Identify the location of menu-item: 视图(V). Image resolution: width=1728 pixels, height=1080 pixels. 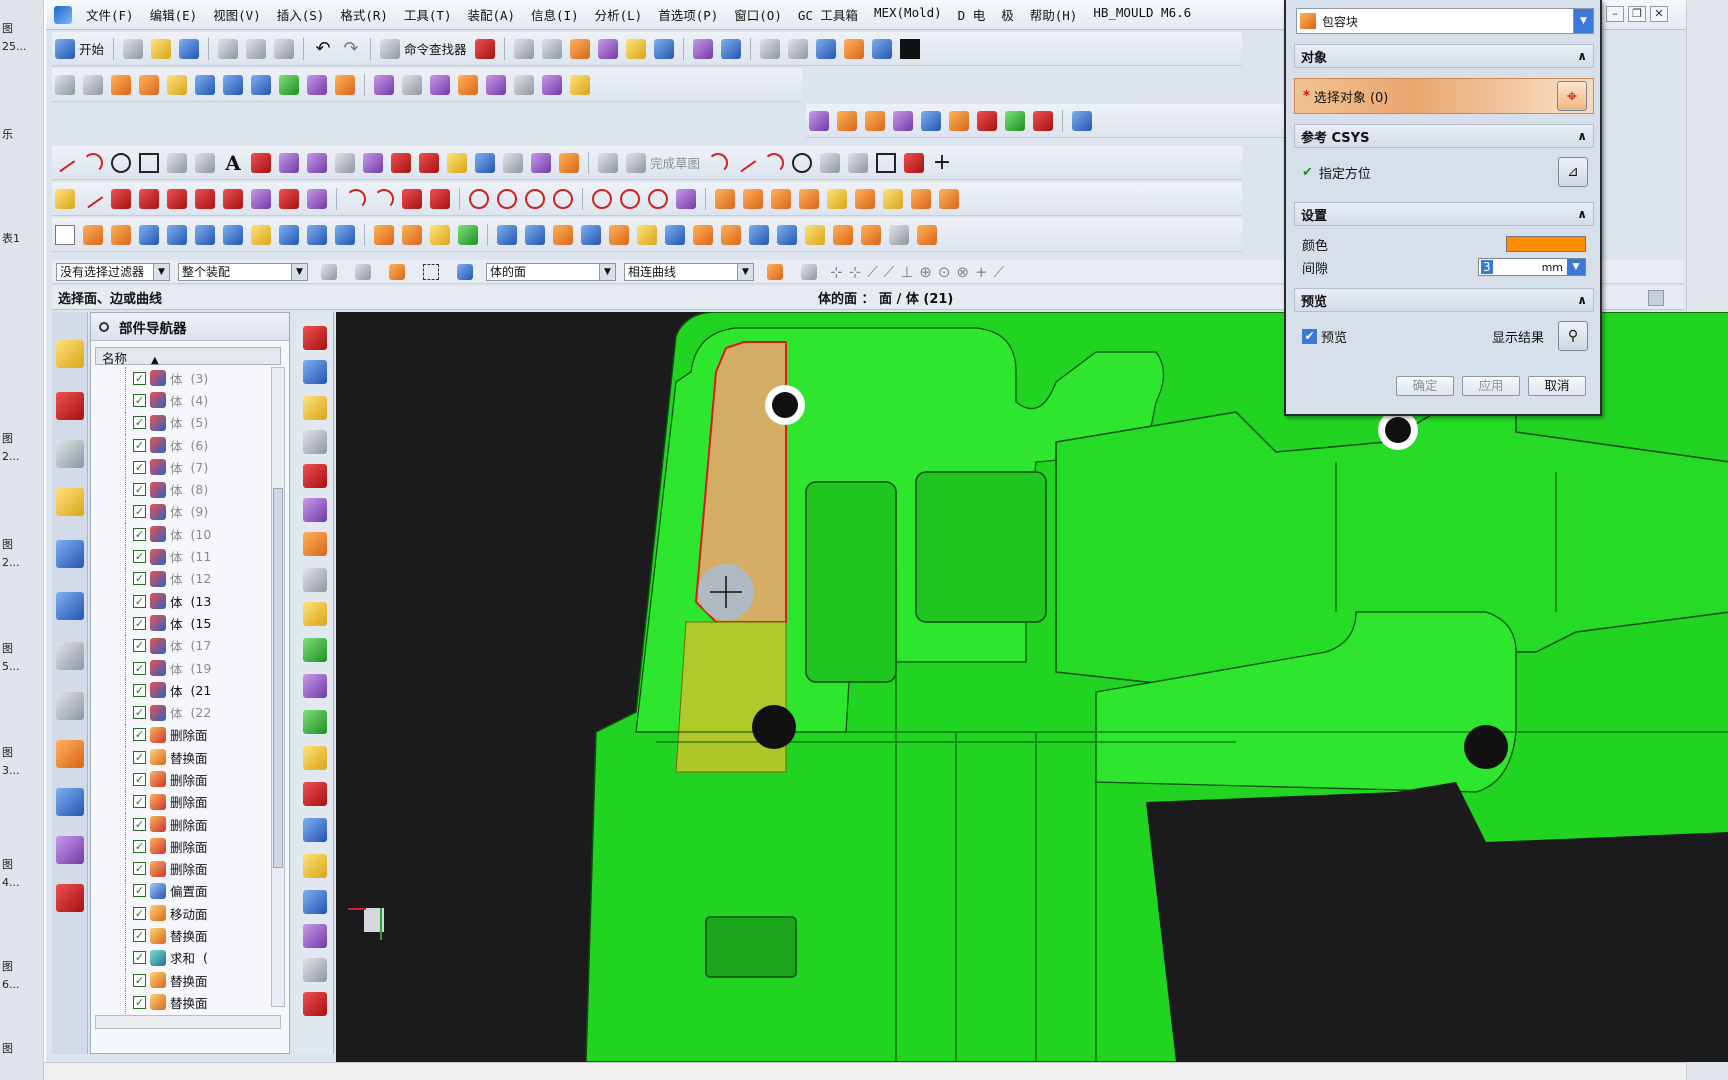
(237, 14).